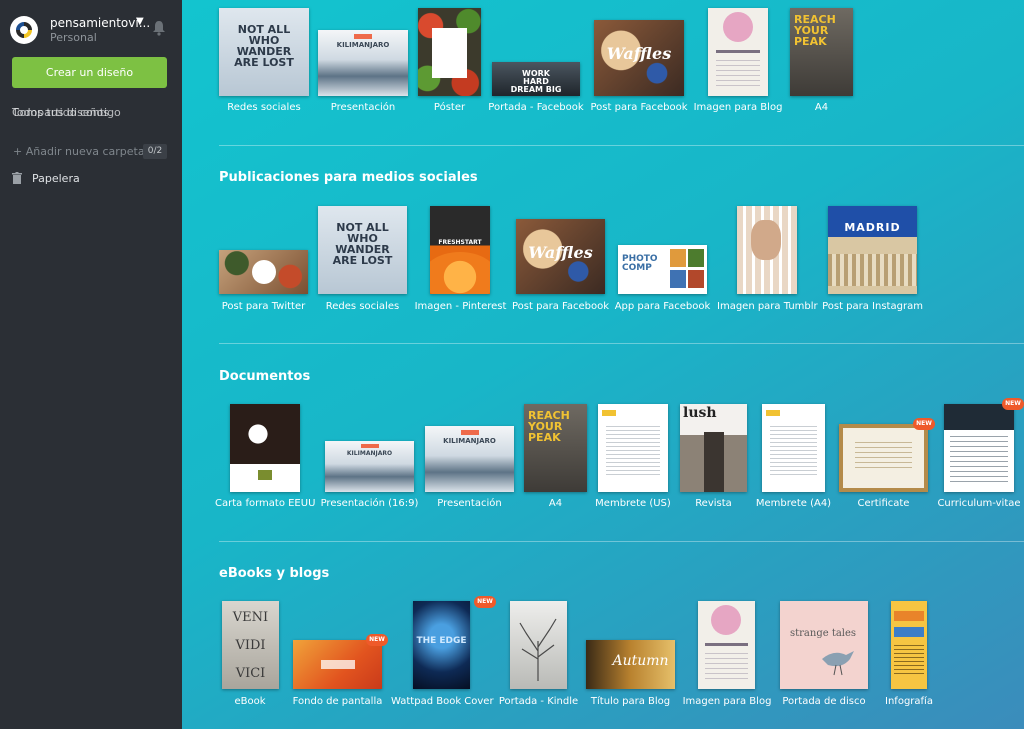 The image size is (1024, 729). What do you see at coordinates (92, 31) in the screenshot?
I see `user-menu: pensamientovi... ▼ Personal` at bounding box center [92, 31].